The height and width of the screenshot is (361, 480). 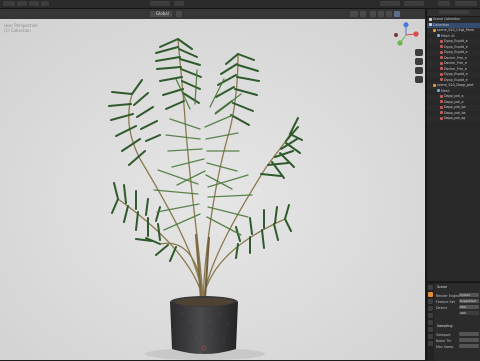 I want to click on shading-solid-button, so click(x=381, y=14).